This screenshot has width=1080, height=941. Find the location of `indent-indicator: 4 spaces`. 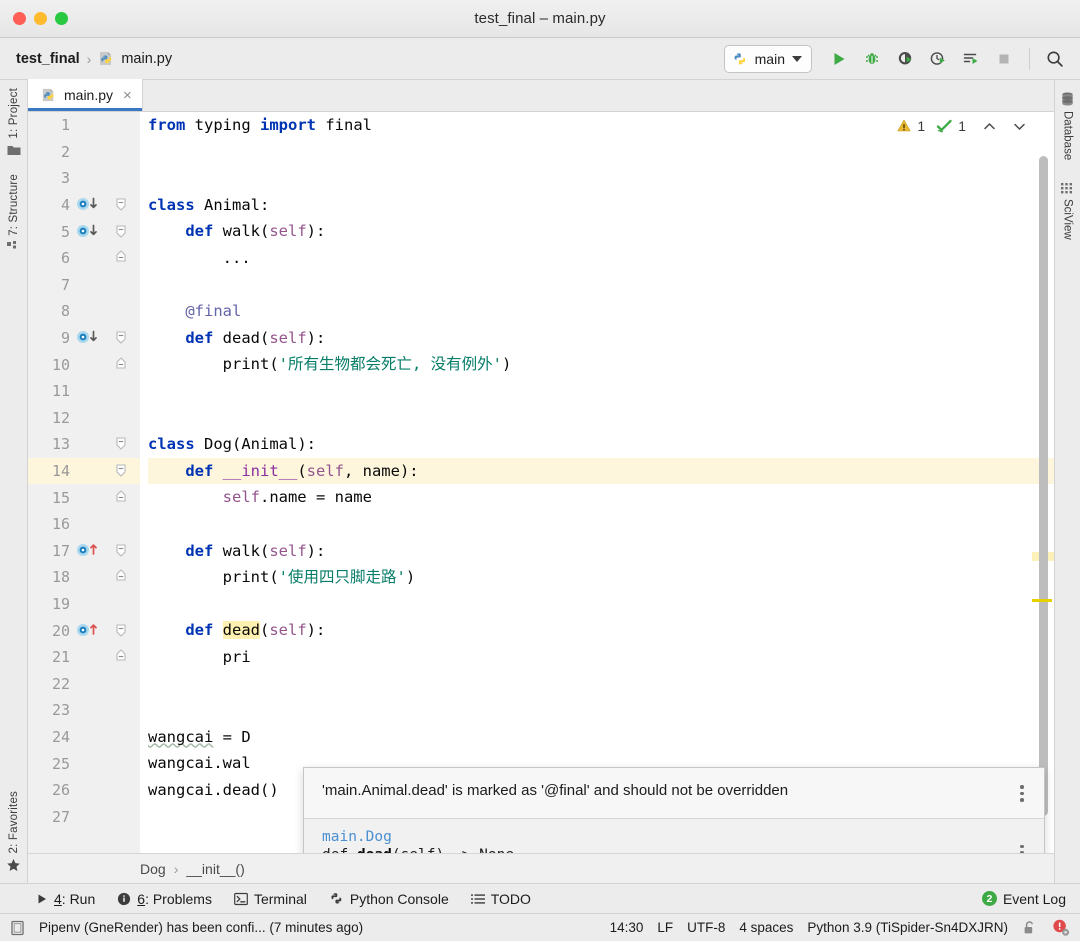

indent-indicator: 4 spaces is located at coordinates (766, 927).